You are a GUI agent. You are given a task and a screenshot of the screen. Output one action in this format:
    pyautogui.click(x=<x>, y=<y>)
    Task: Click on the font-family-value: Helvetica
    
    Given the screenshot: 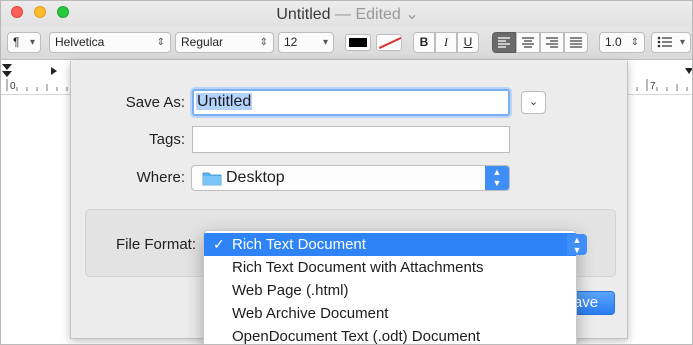 What is the action you would take?
    pyautogui.click(x=80, y=42)
    